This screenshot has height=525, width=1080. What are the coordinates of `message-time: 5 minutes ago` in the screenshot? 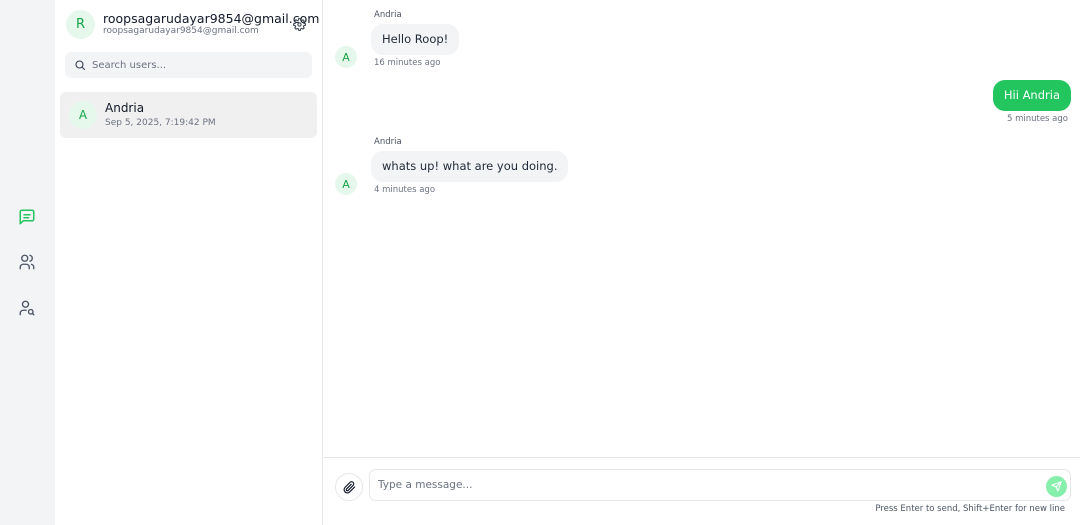 It's located at (1037, 119).